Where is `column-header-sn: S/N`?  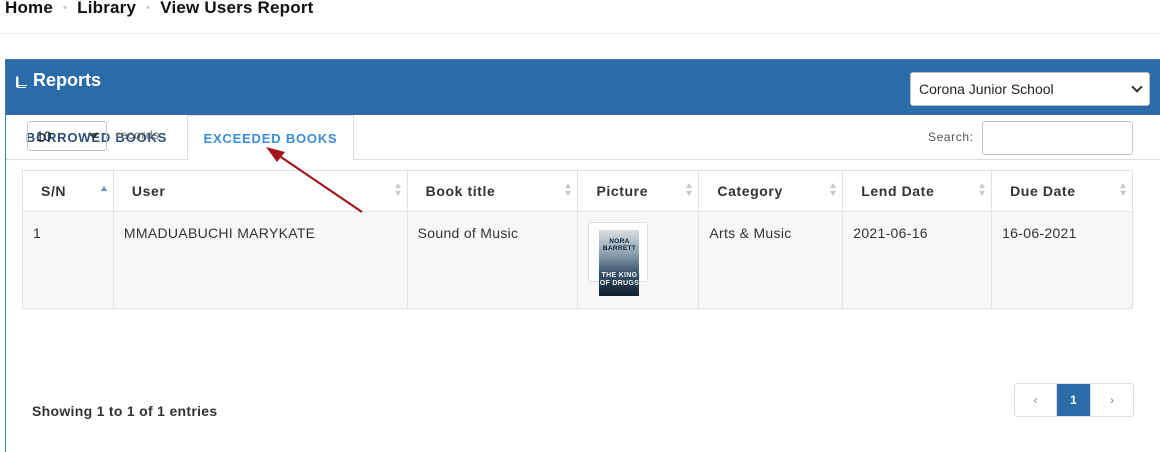
column-header-sn: S/N is located at coordinates (68, 191).